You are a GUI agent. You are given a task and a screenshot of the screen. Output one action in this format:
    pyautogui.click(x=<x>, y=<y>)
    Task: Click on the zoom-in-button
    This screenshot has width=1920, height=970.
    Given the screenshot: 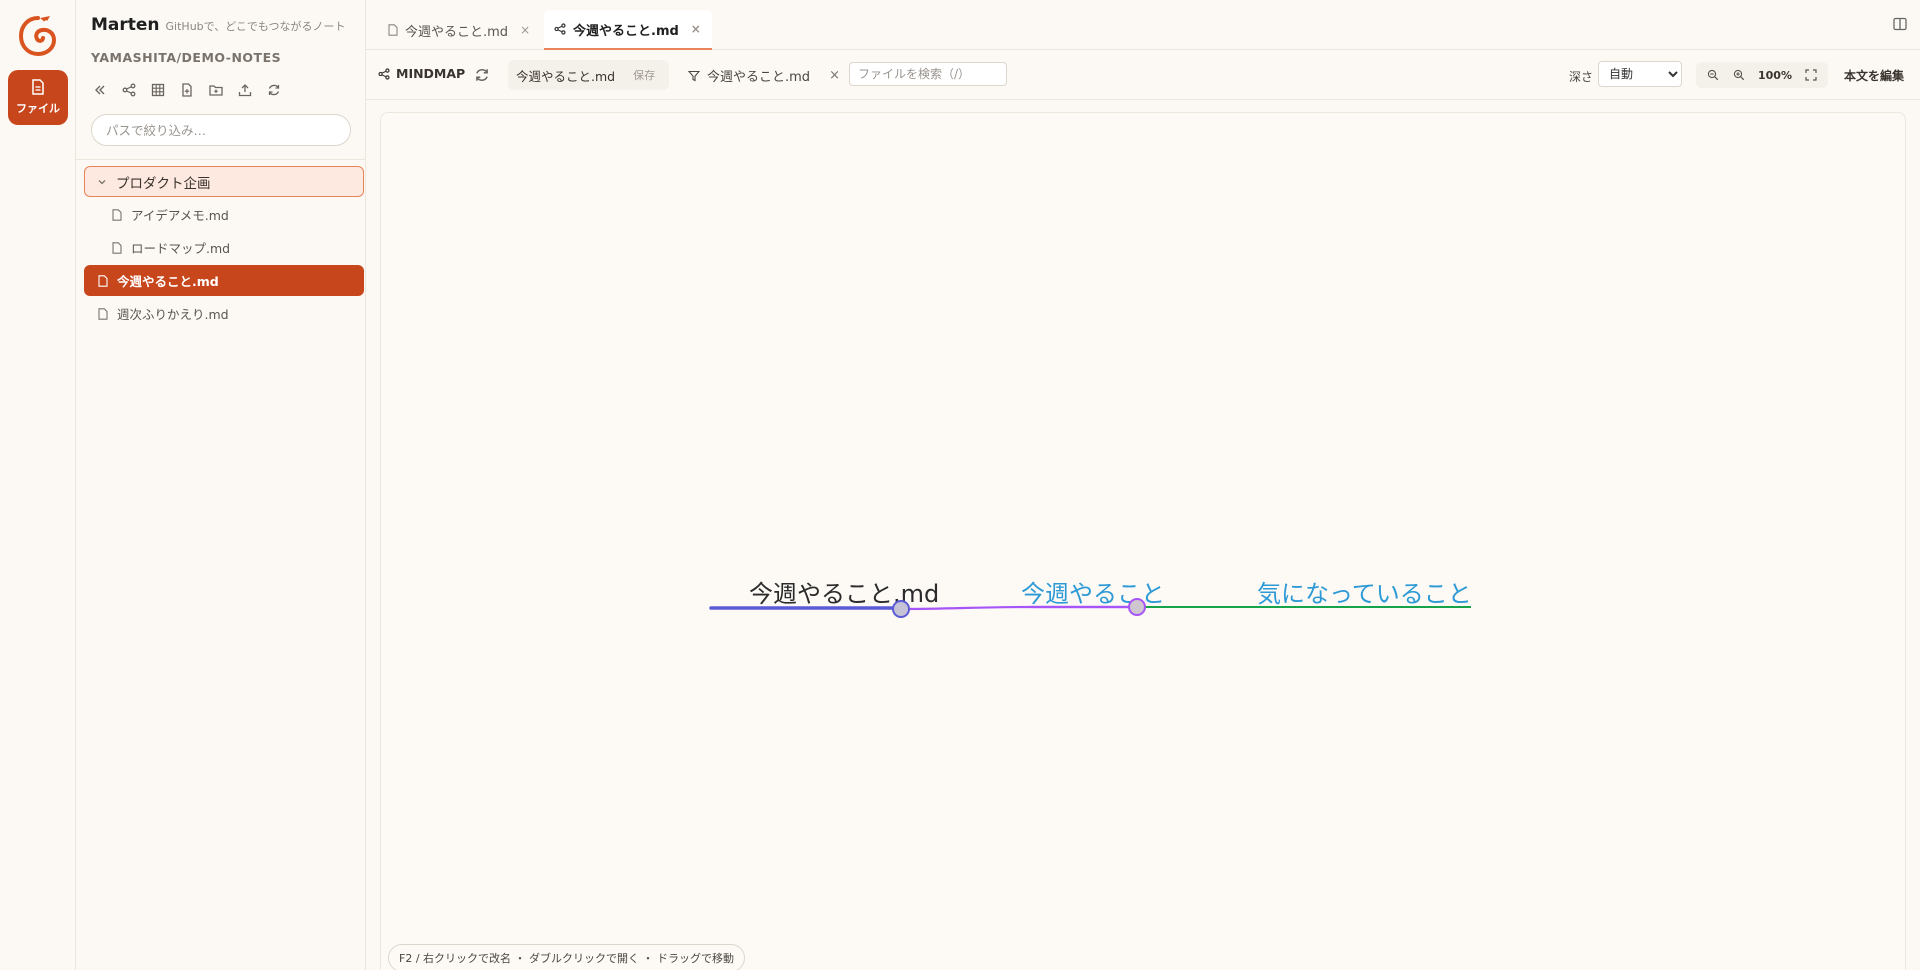 What is the action you would take?
    pyautogui.click(x=1739, y=75)
    